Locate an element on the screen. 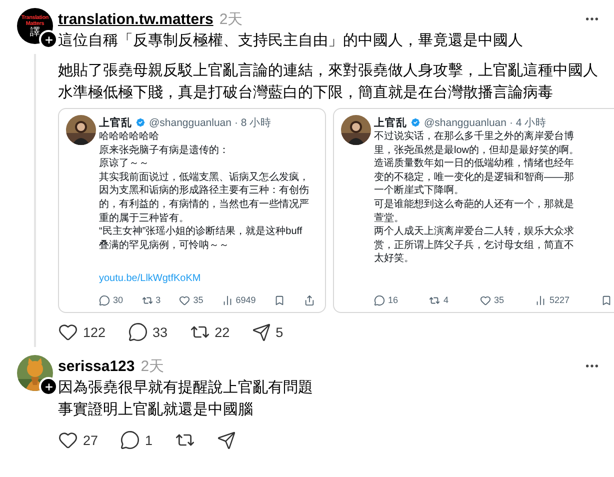 This screenshot has width=614, height=477. tweet-text-line: 叠满的罕见病例，可怜呐～～ is located at coordinates (164, 245).